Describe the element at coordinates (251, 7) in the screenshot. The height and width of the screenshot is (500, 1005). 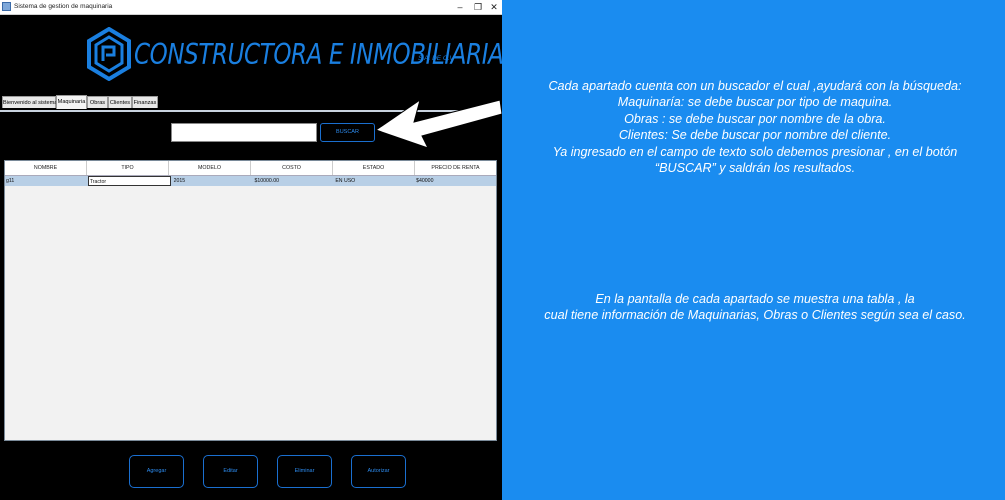
I see `title-bar: Sistema de gestion de maquinaria – ❐ ✕` at that location.